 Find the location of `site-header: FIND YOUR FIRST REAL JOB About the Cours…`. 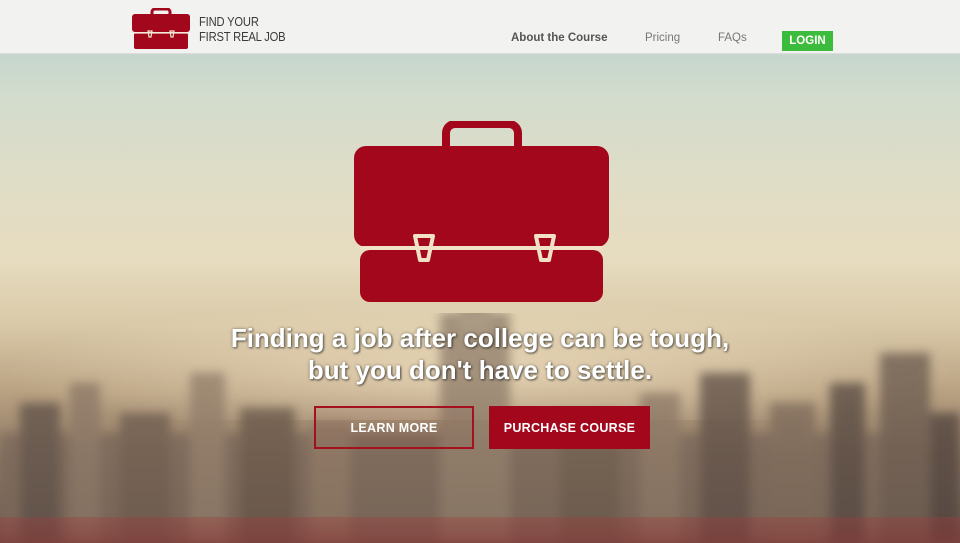

site-header: FIND YOUR FIRST REAL JOB About the Cours… is located at coordinates (480, 27).